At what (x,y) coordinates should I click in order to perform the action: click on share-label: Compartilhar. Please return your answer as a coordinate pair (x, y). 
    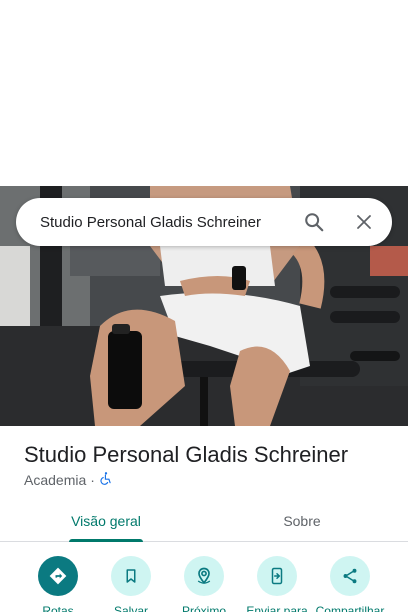
    Looking at the image, I should click on (350, 608).